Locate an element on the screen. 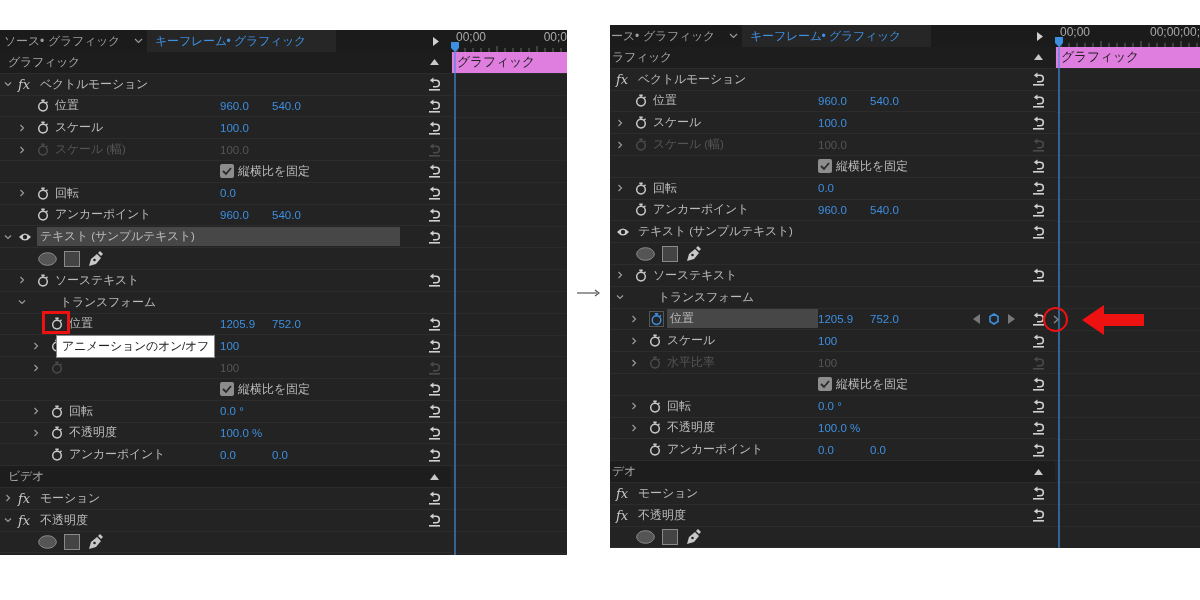 The width and height of the screenshot is (1200, 600). property-value: 752.0 is located at coordinates (896, 318).